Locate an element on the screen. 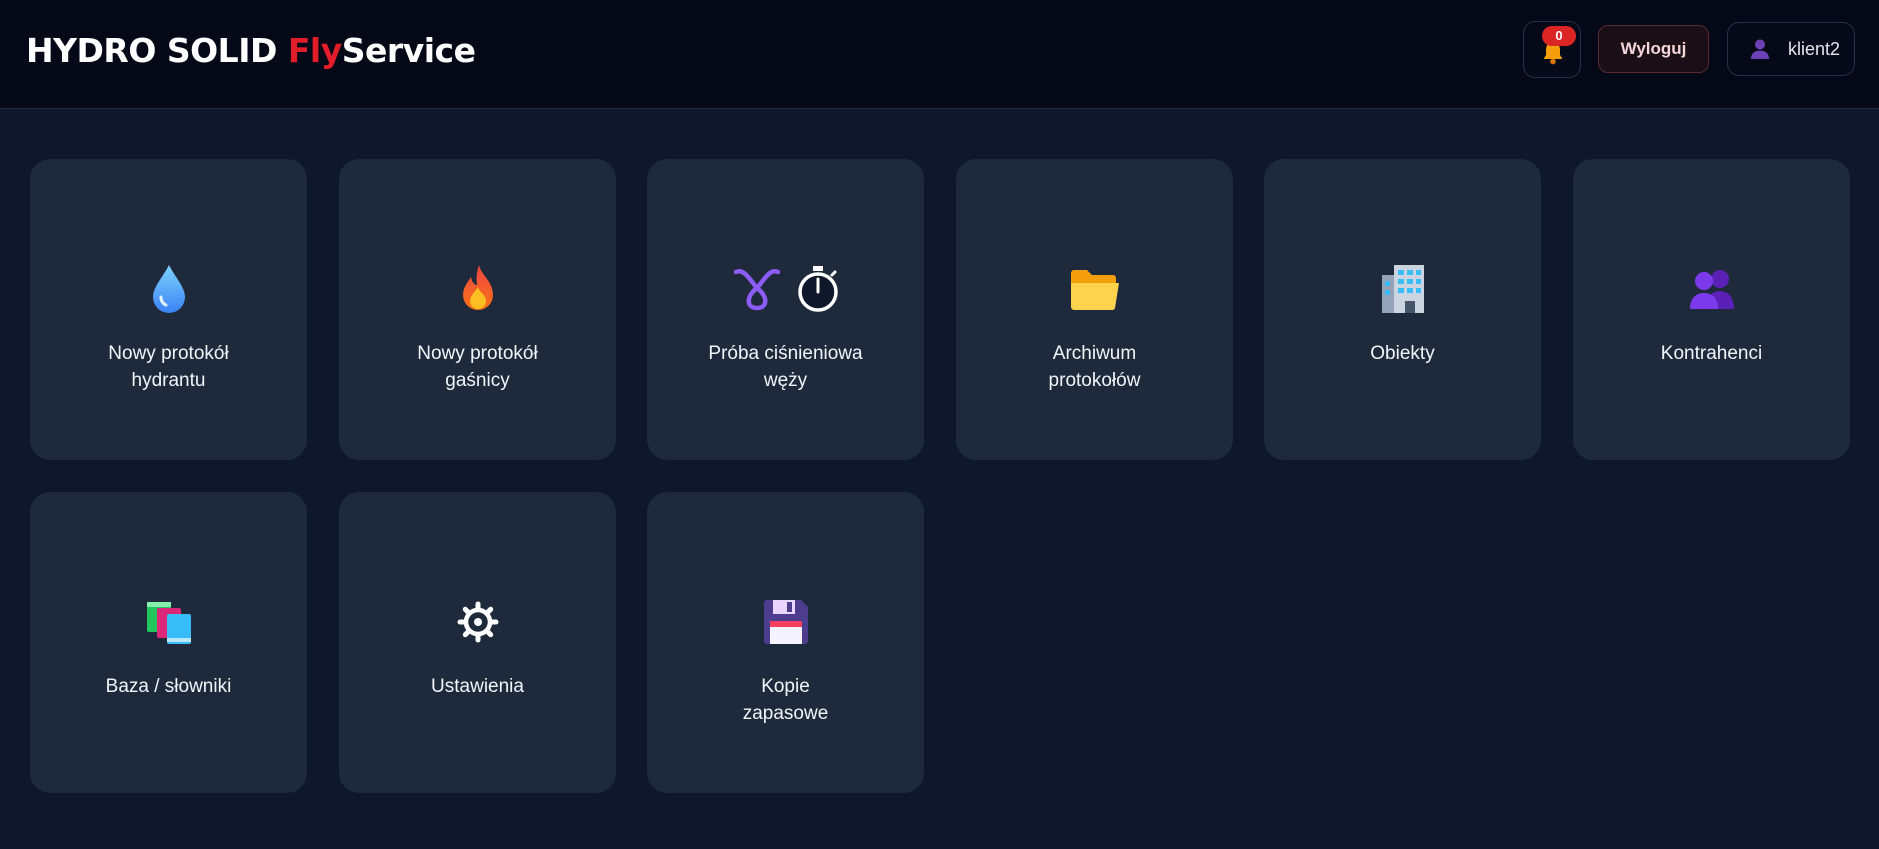  gear-icon is located at coordinates (477, 622).